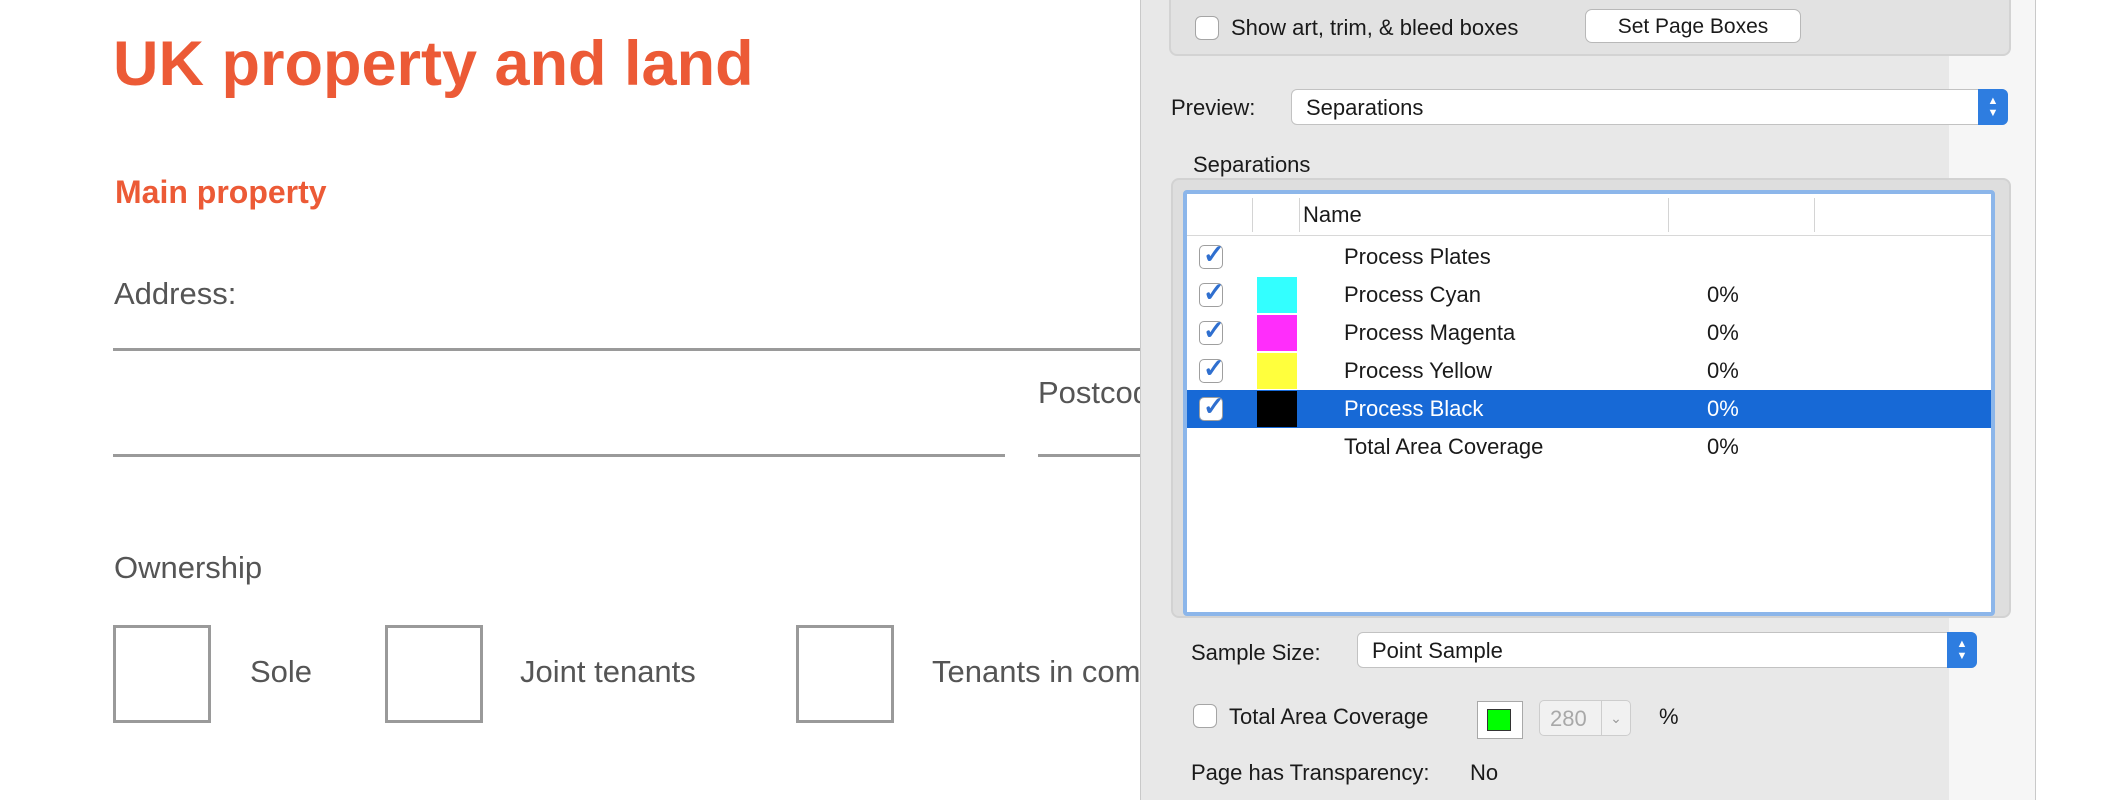 This screenshot has width=2122, height=800. Describe the element at coordinates (1589, 447) in the screenshot. I see `table-row: Total Area Coverage 0%` at that location.